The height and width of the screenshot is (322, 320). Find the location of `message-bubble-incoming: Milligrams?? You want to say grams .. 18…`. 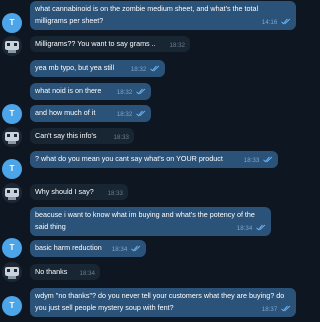

message-bubble-incoming: Milligrams?? You want to say grams .. 18… is located at coordinates (110, 44).